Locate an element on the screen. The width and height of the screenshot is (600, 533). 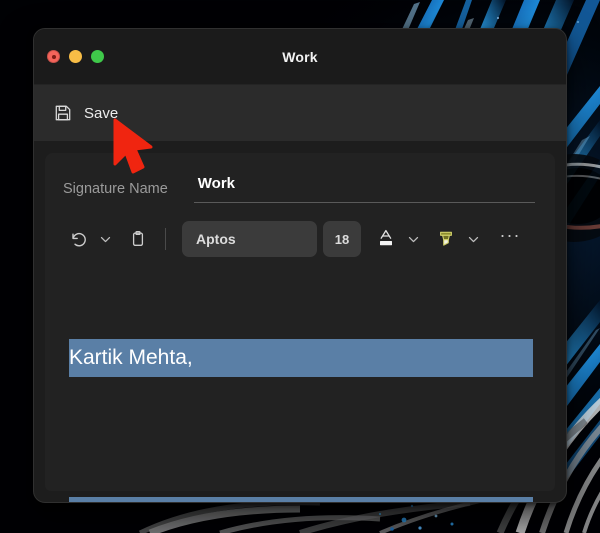
font-name-input: Aptos is located at coordinates (249, 239).